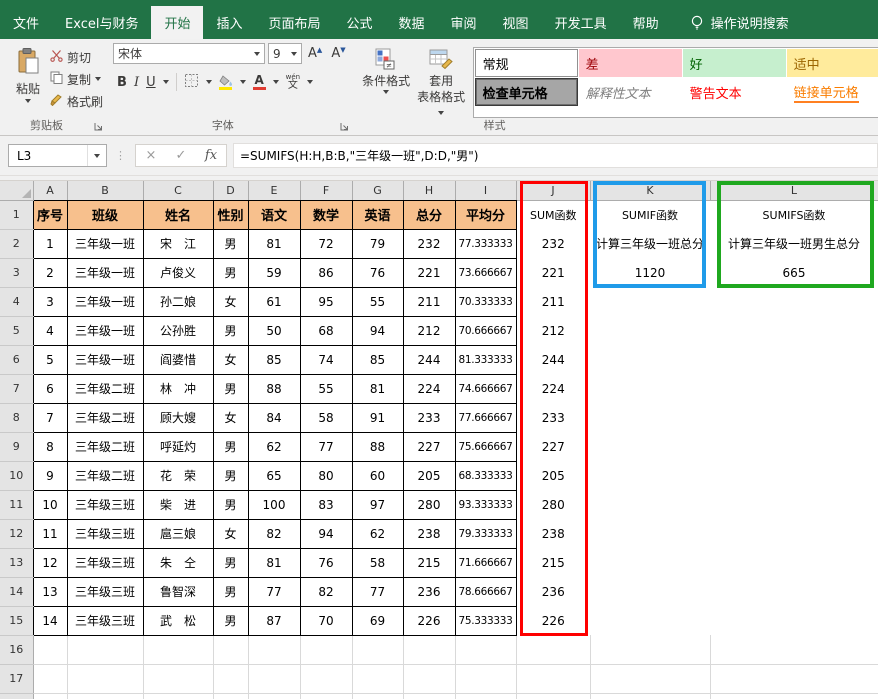 The image size is (878, 700). I want to click on cell-D7: 男, so click(230, 388).